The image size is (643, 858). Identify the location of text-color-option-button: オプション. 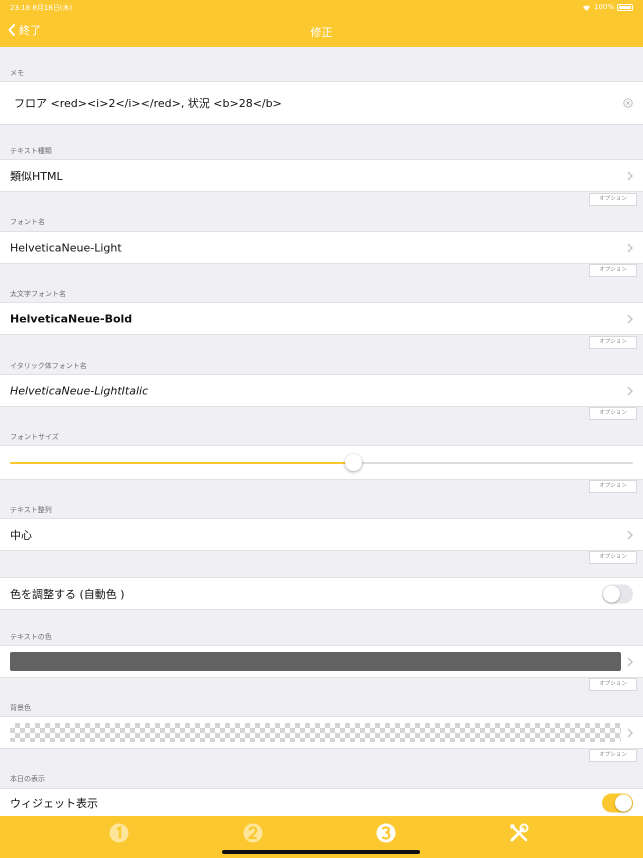
(613, 684).